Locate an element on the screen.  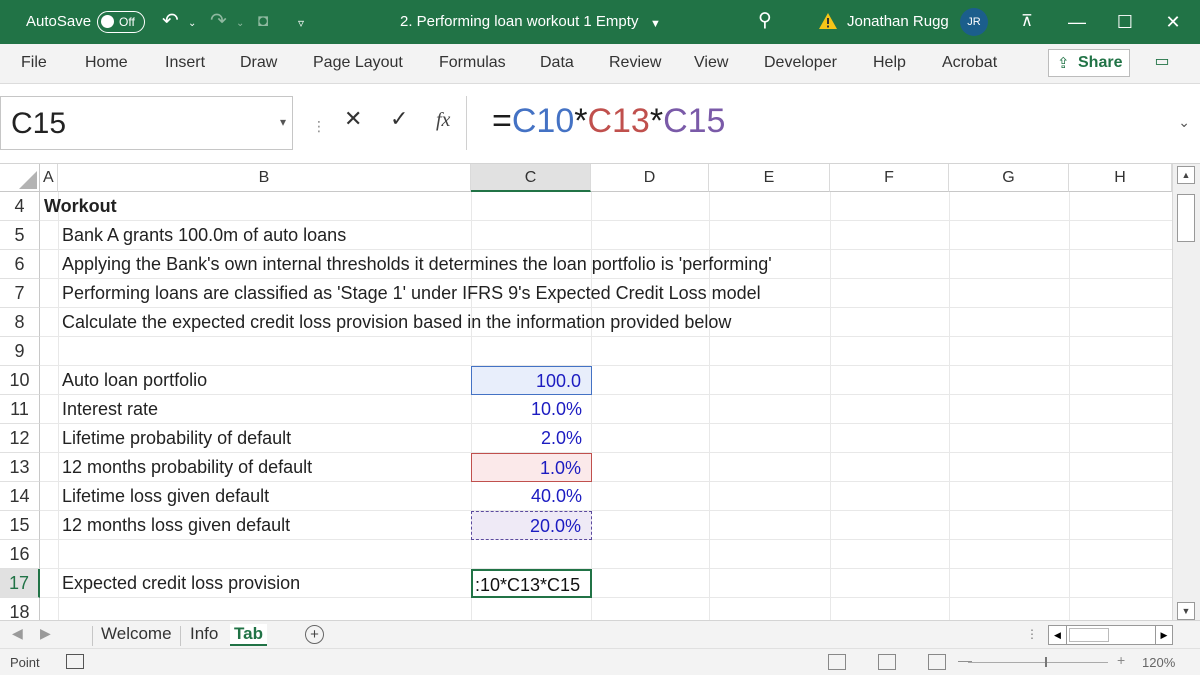
horizontal-scrollbar: ◀ is located at coordinates (1110, 635).